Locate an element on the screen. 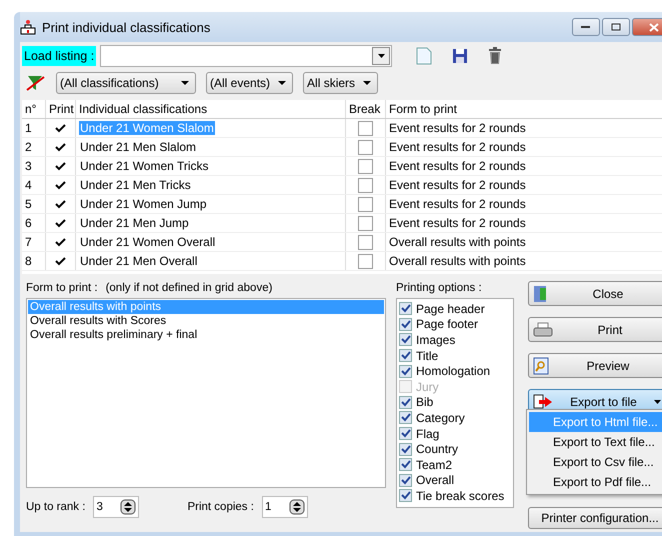 The image size is (662, 536). table-cell: 4 is located at coordinates (34, 185).